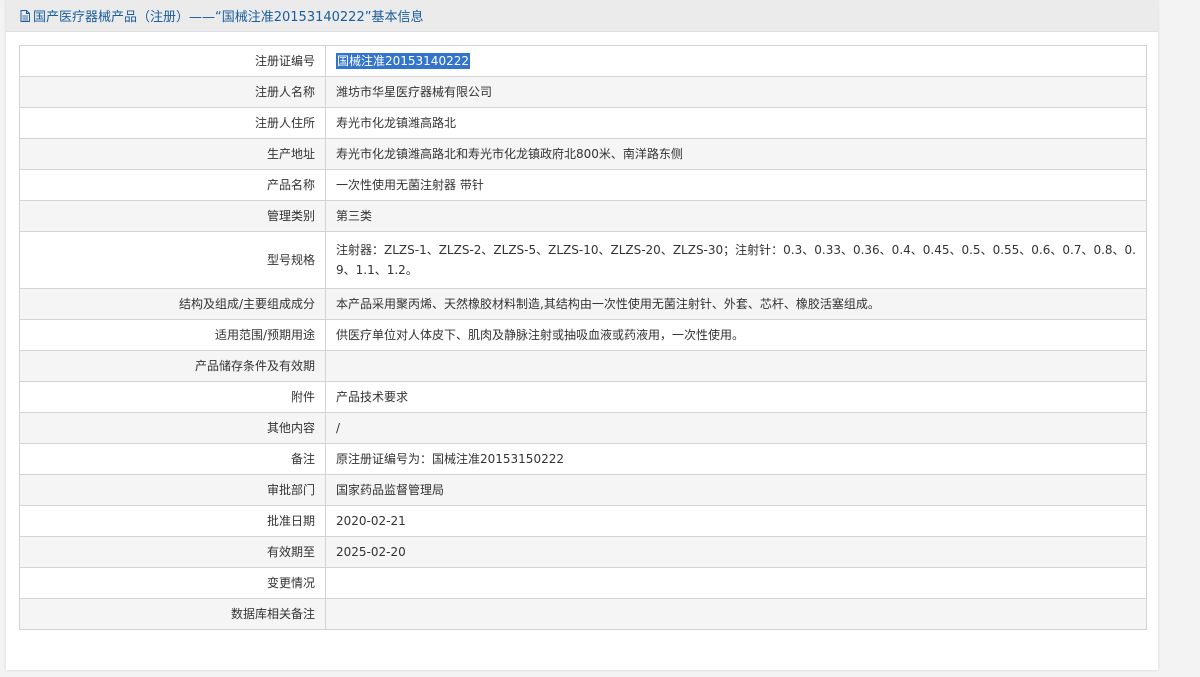 This screenshot has width=1200, height=677. I want to click on page-title: 国产医疗器械产品（注册）——“国械注准20153140222”基本信息, so click(228, 17).